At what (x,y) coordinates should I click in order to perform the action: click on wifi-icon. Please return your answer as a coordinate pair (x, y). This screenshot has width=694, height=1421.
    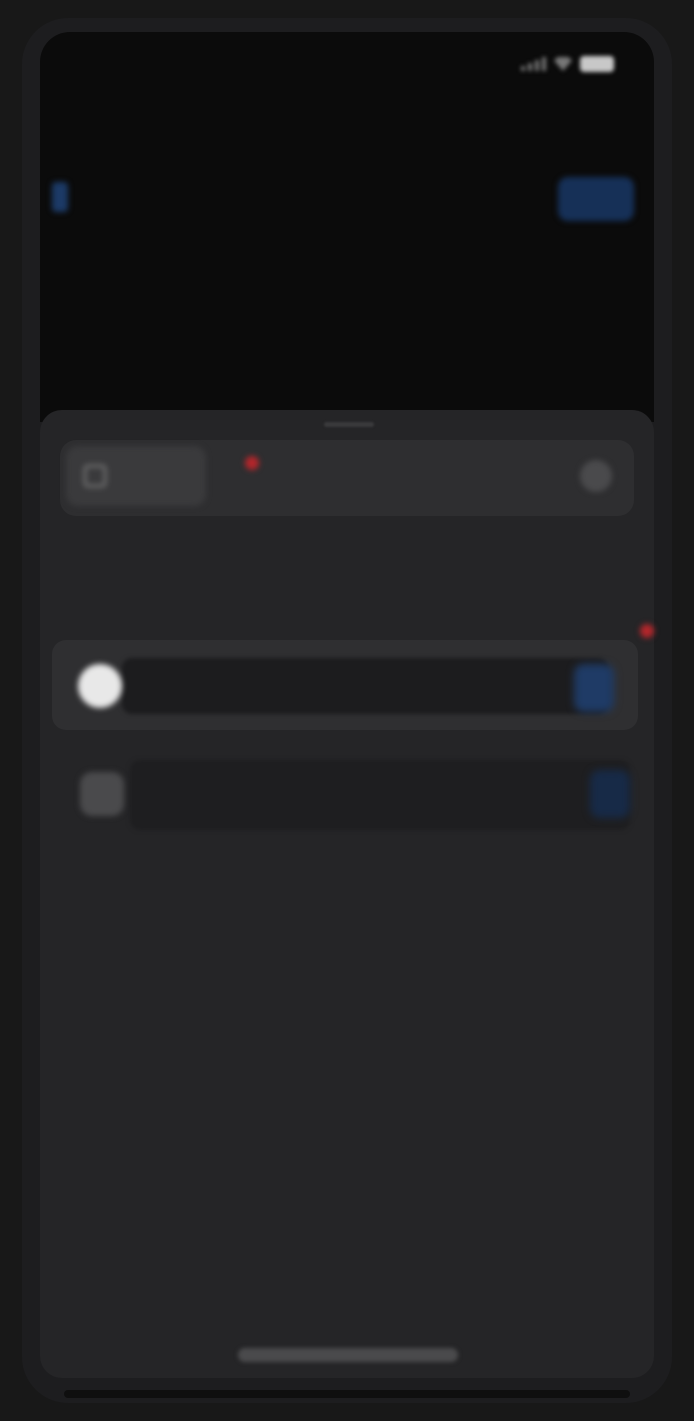
    Looking at the image, I should click on (563, 64).